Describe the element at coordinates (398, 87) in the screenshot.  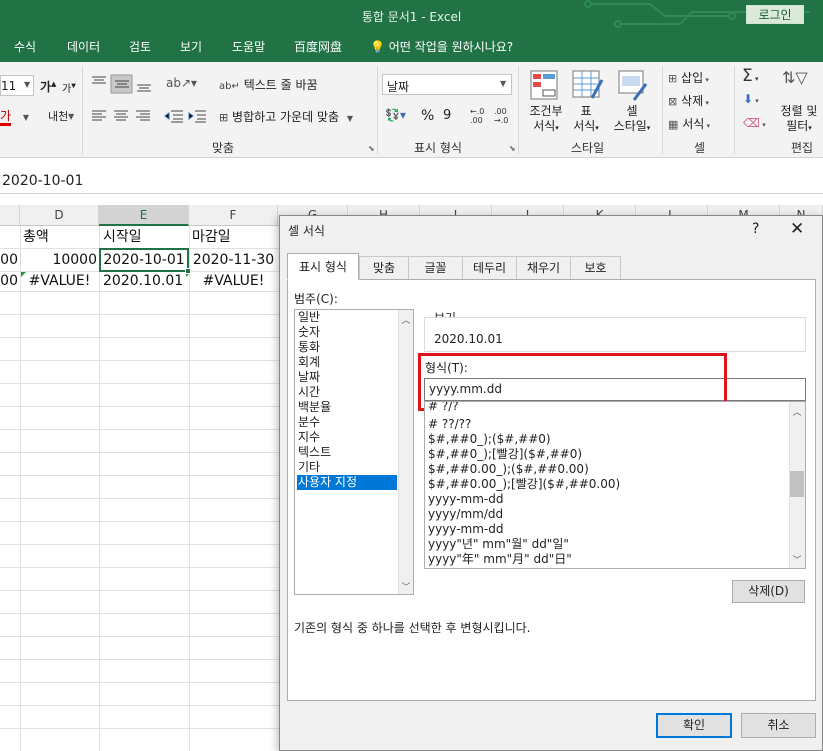
I see `number-format-value: 날짜` at that location.